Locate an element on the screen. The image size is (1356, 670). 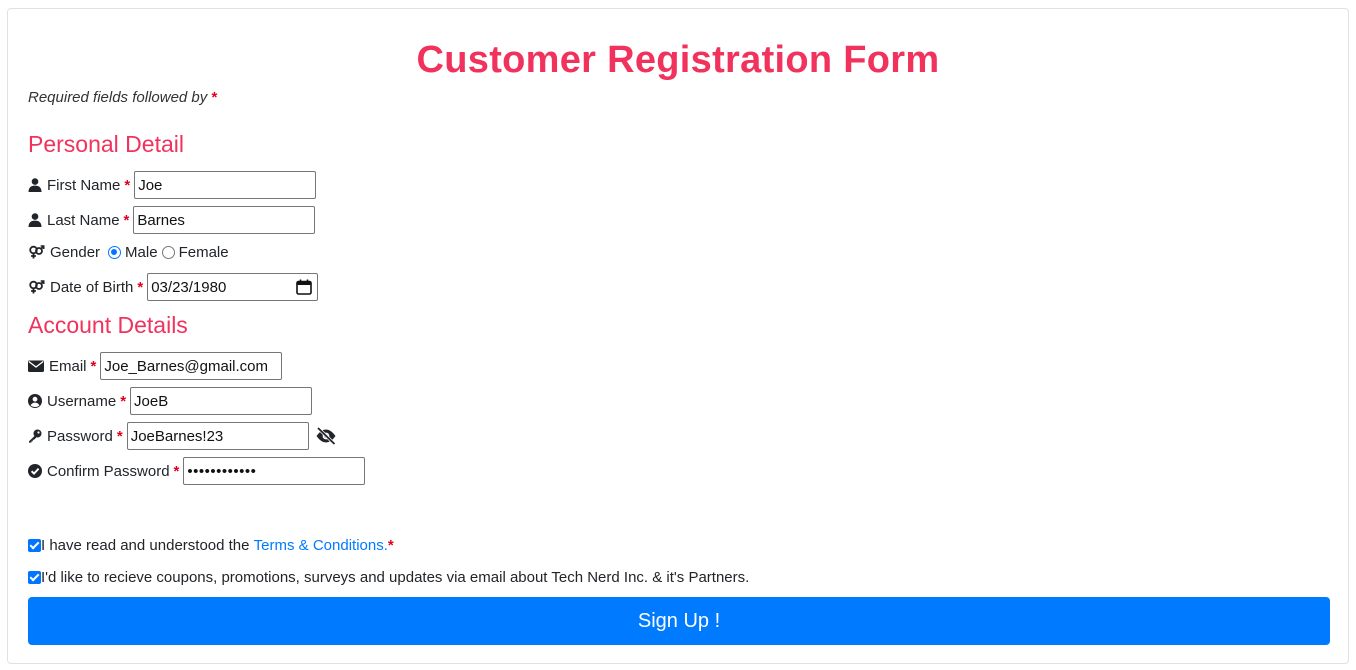
confirm-password-row: Confirm Password * is located at coordinates (197, 471).